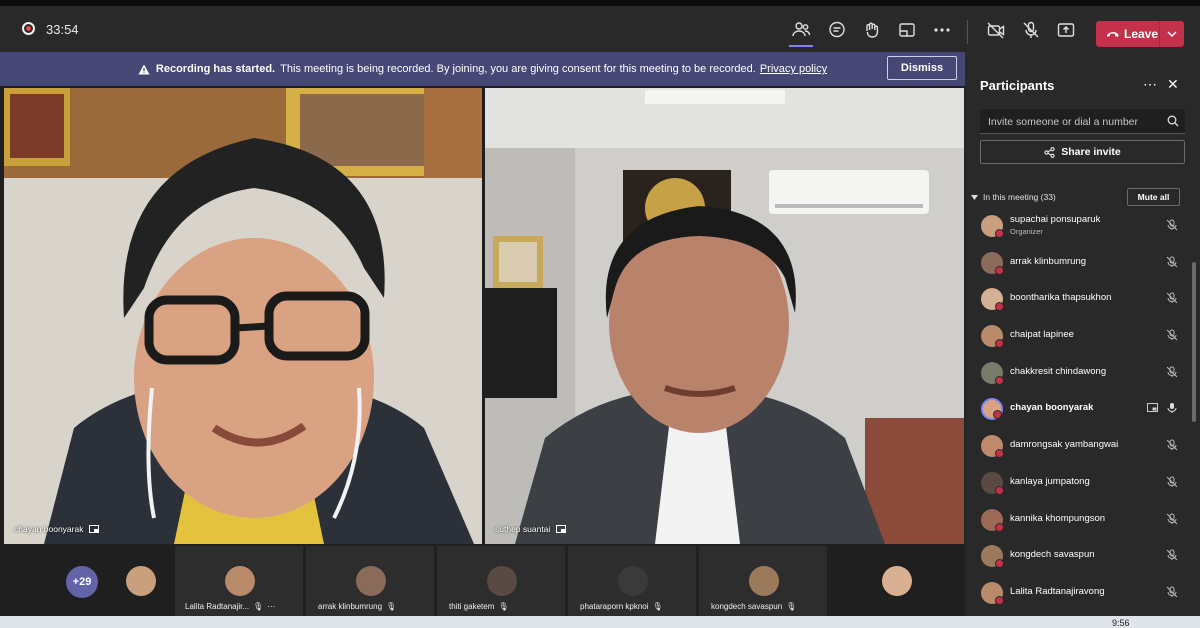 This screenshot has width=1200, height=628. I want to click on participant-row: chayan boonyarak, so click(1082, 411).